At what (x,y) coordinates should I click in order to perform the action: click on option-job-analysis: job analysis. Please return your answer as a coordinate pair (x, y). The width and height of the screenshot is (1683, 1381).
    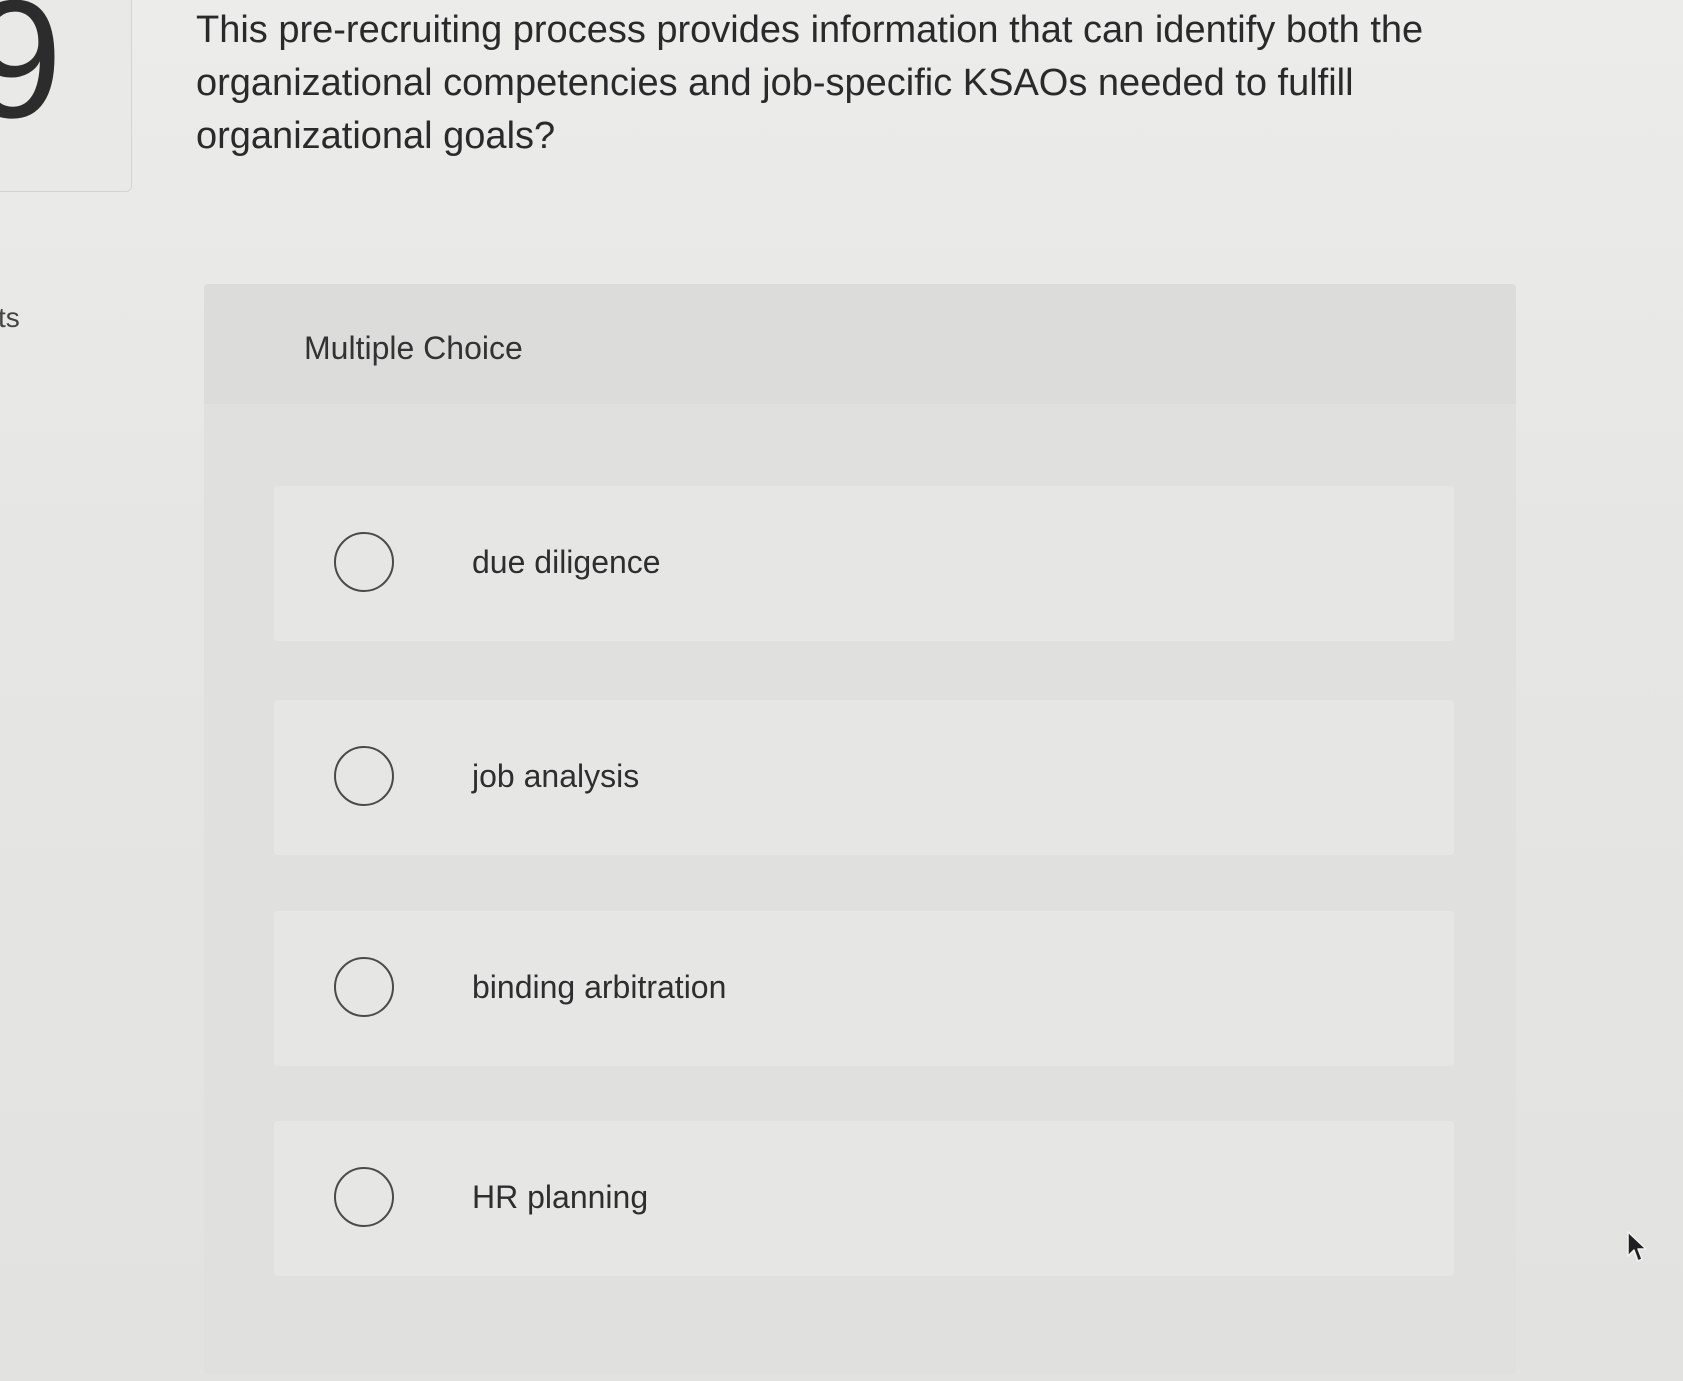
    Looking at the image, I should click on (864, 777).